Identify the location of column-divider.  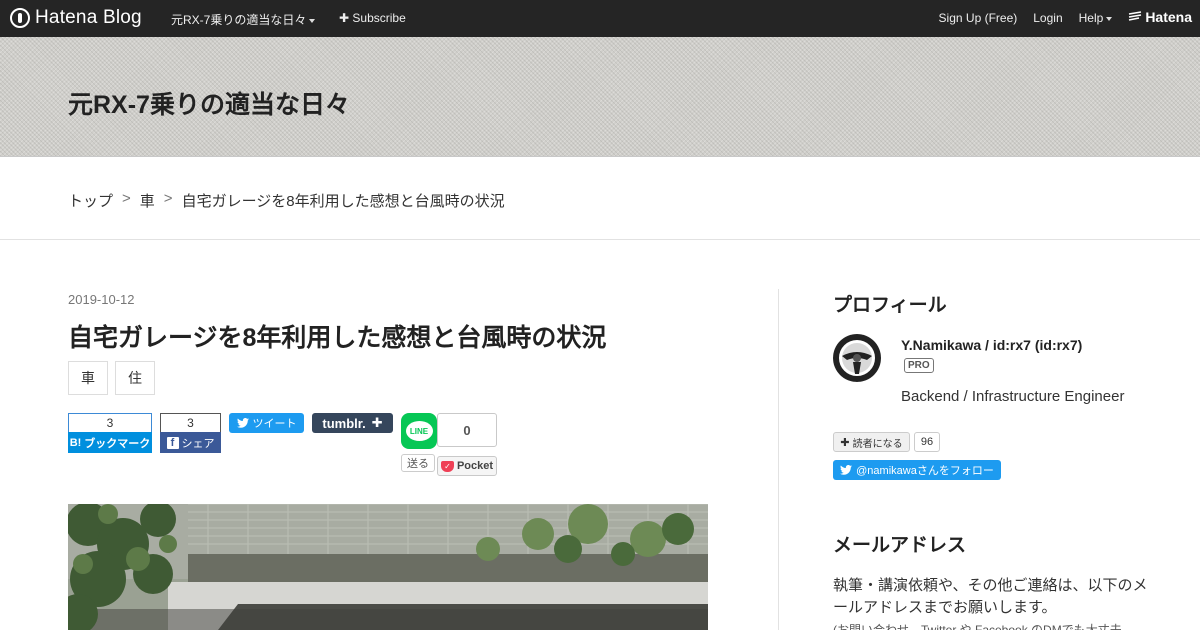
(778, 459).